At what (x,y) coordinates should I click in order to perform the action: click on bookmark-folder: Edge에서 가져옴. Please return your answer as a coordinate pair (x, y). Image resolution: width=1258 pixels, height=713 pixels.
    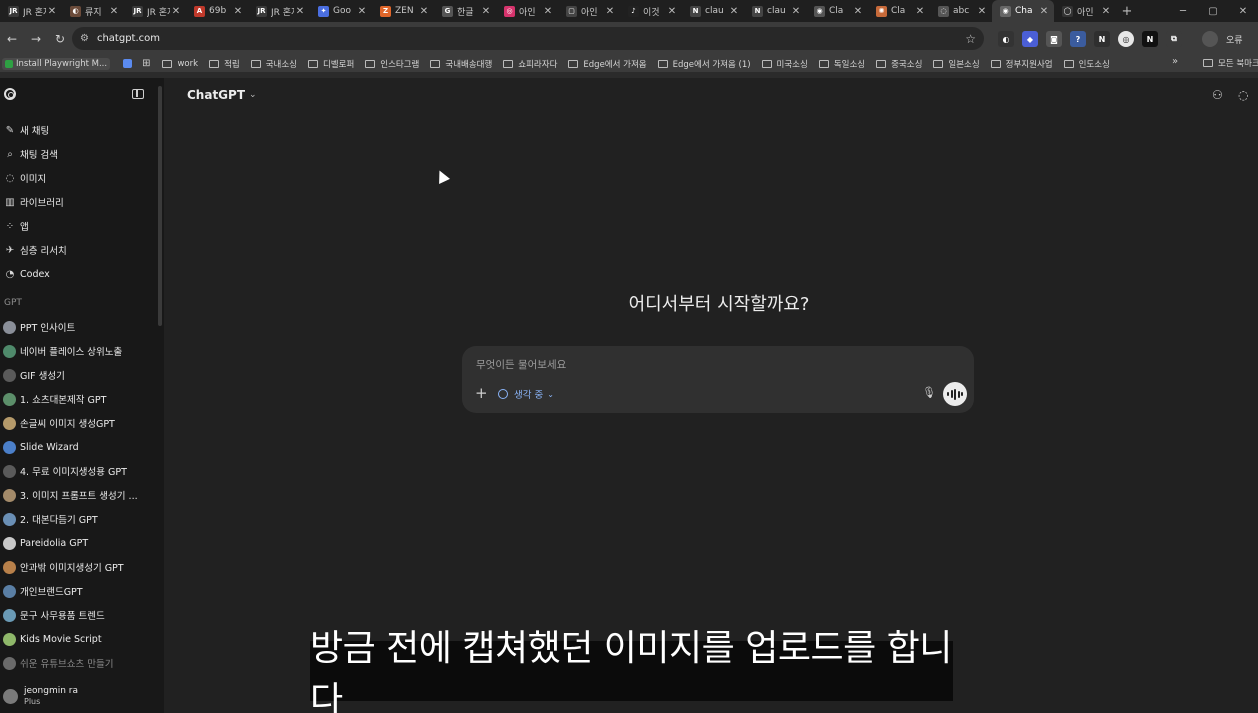
    Looking at the image, I should click on (607, 64).